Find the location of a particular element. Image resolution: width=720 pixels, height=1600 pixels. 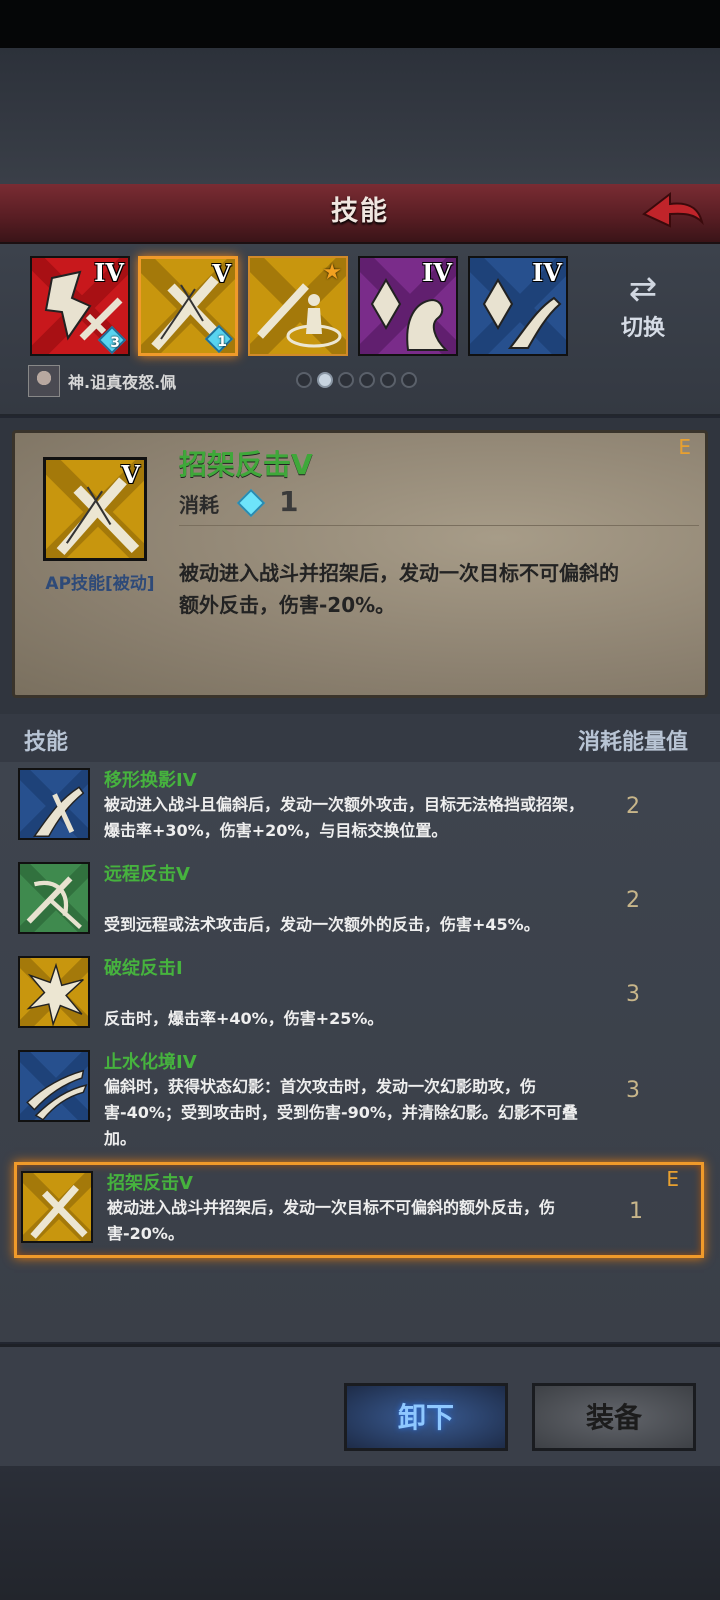

skill-rank-letter: E is located at coordinates (672, 1179).